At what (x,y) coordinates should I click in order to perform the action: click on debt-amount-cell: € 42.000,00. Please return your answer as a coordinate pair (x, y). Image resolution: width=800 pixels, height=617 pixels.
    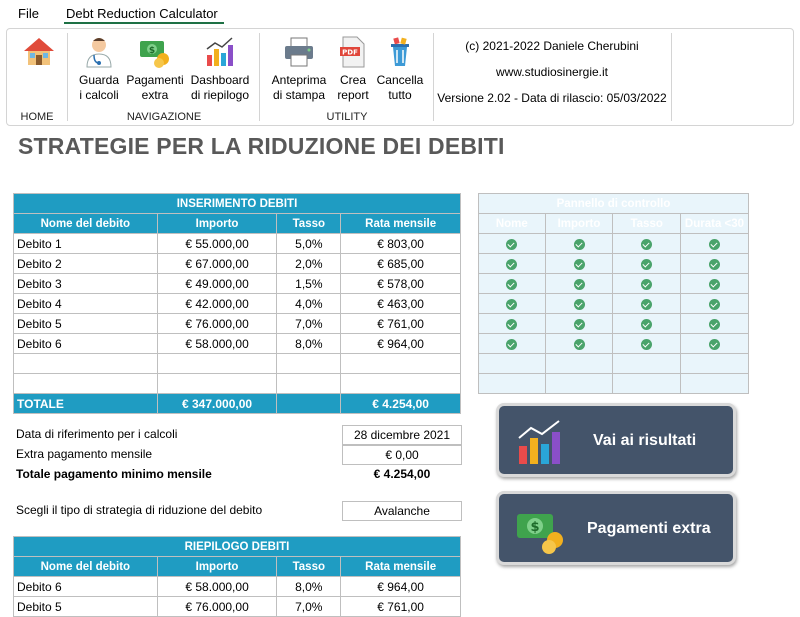
    Looking at the image, I should click on (217, 303).